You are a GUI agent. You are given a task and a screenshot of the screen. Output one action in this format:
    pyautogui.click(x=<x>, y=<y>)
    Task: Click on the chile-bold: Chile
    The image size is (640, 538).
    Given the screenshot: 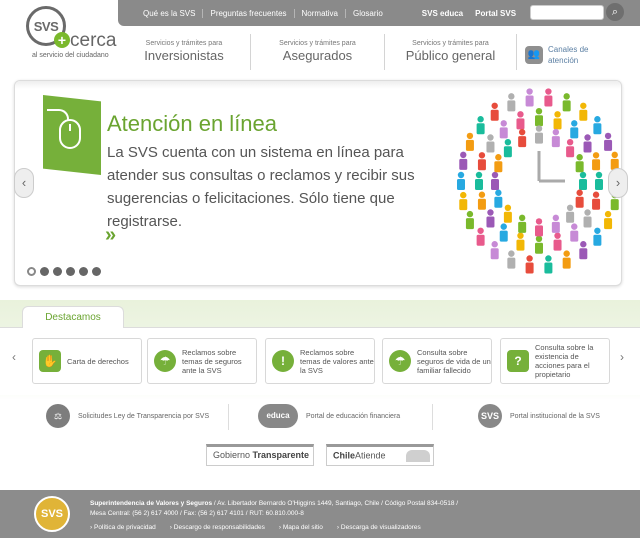 What is the action you would take?
    pyautogui.click(x=344, y=455)
    